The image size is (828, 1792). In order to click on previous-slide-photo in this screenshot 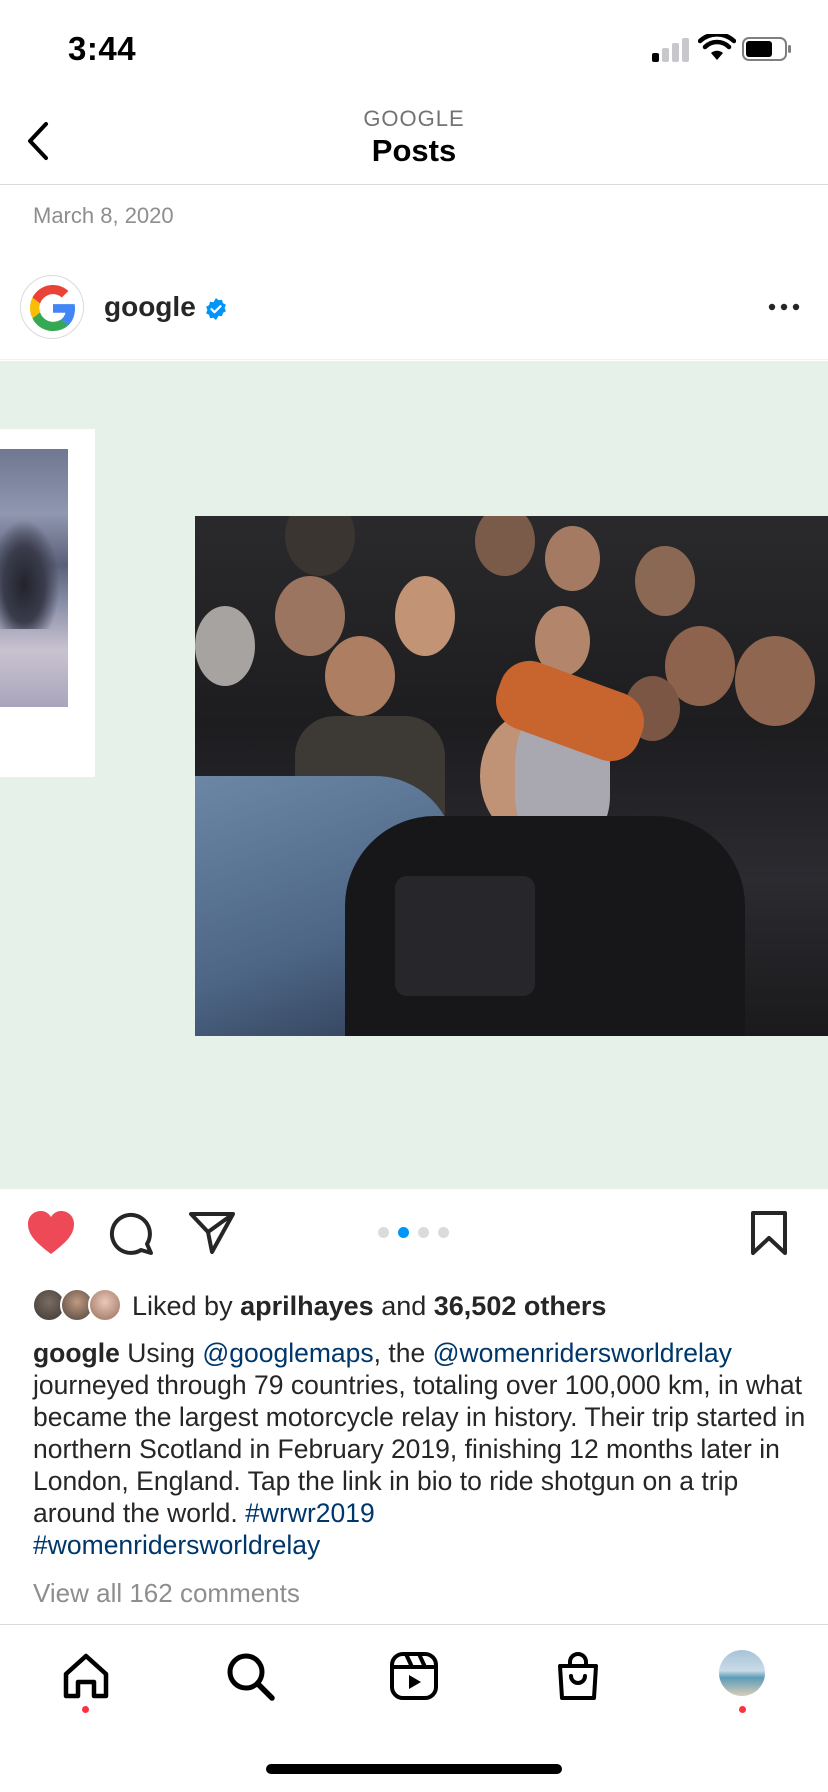, I will do `click(34, 578)`.